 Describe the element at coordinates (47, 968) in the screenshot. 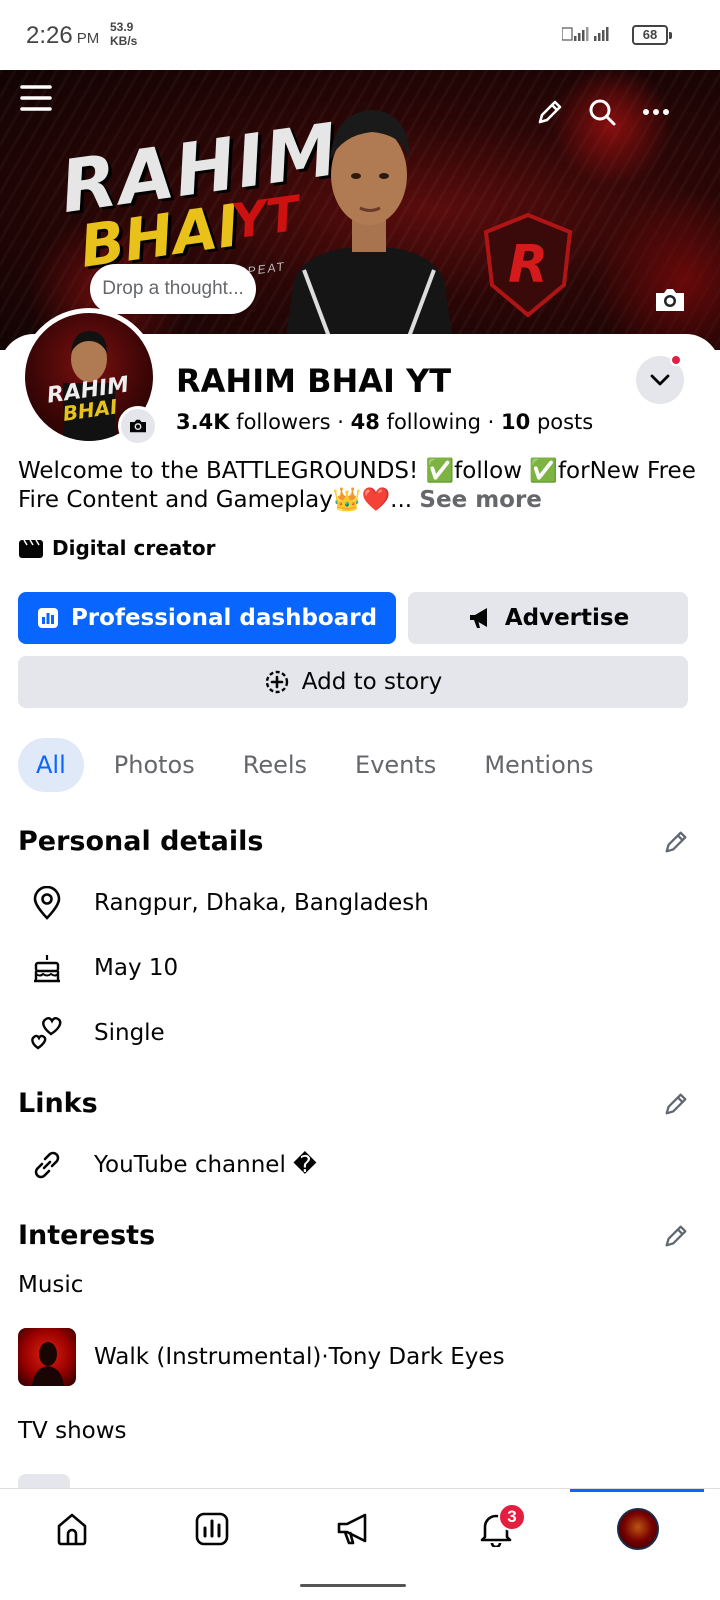

I see `birthday-cake-icon` at that location.